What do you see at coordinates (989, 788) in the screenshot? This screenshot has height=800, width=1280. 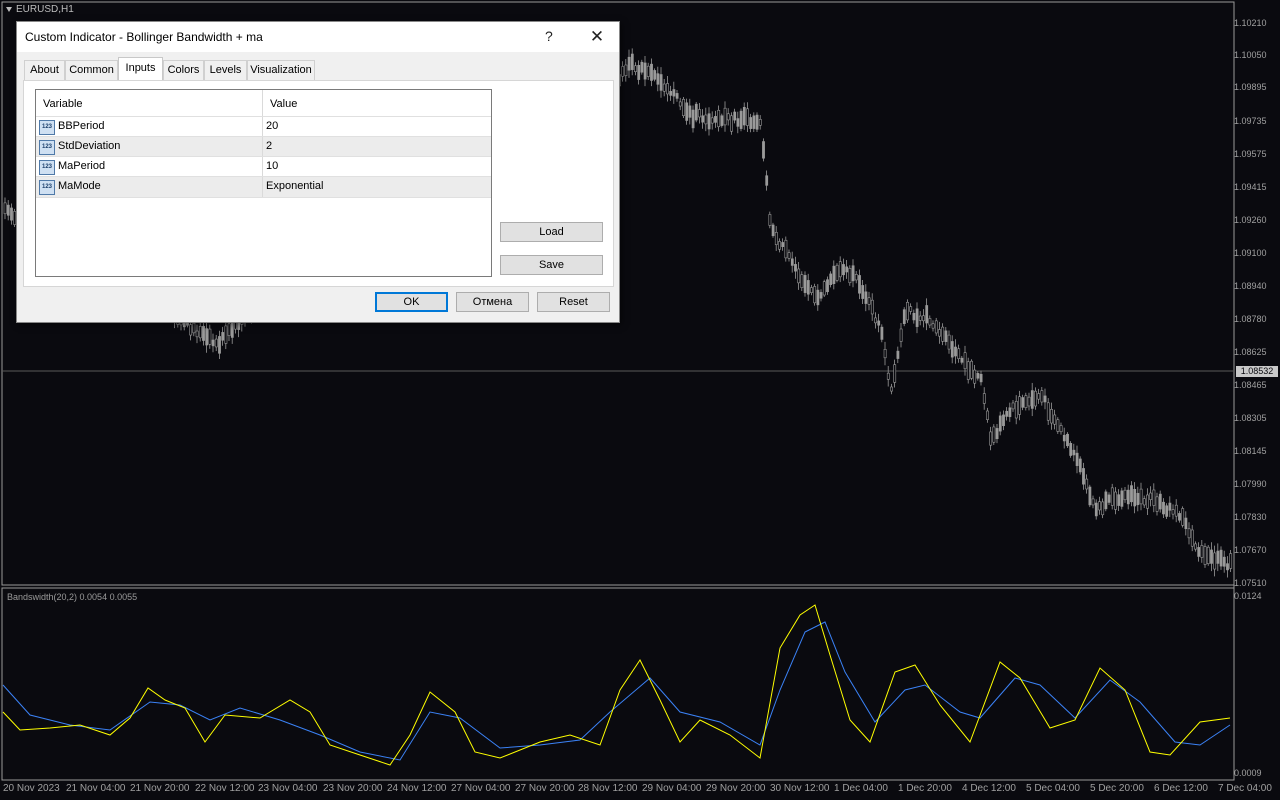 I see `time-tick-label: 4 Dec 12:00` at bounding box center [989, 788].